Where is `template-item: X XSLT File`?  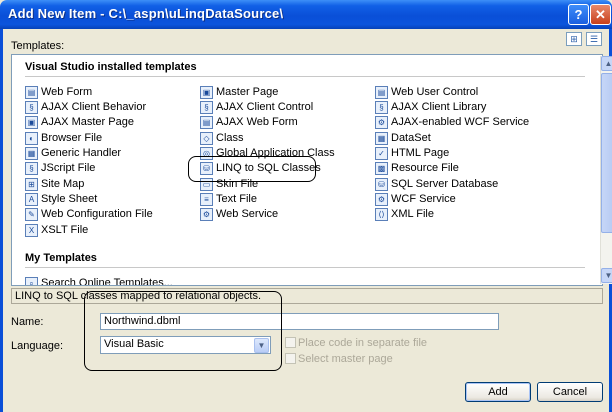
template-item: X XSLT File is located at coordinates (56, 230).